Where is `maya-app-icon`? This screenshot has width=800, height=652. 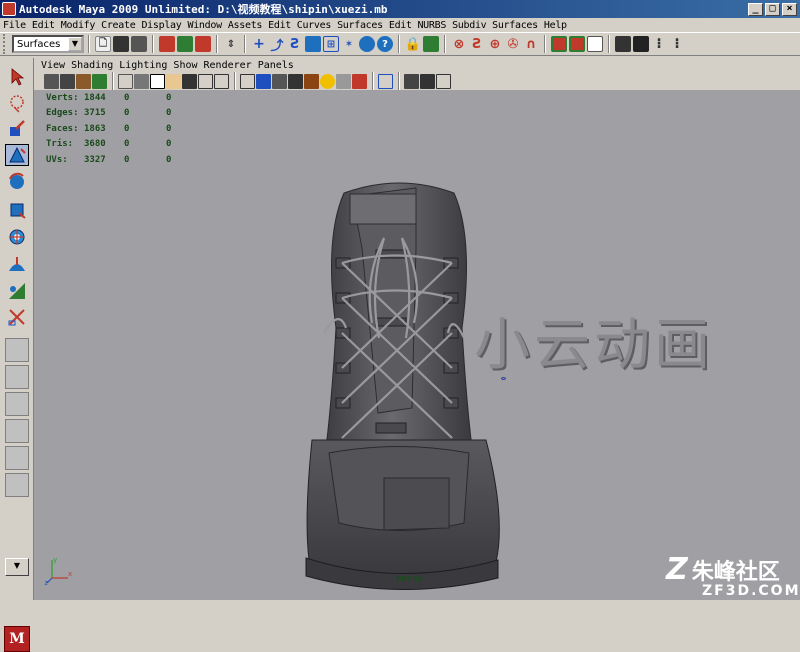
maya-app-icon is located at coordinates (9, 9).